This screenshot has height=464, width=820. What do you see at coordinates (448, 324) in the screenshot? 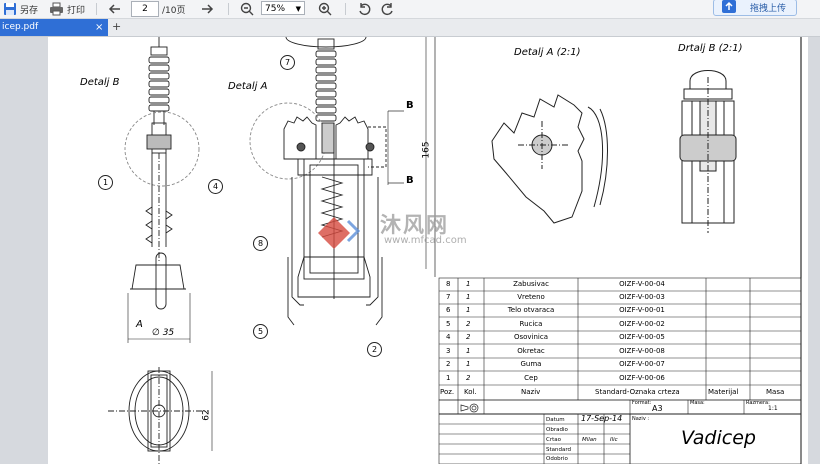
I see `bom-cell-poz: 5` at bounding box center [448, 324].